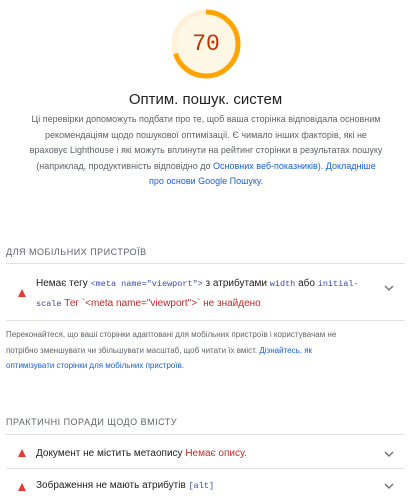  I want to click on audit-text: або, so click(306, 283).